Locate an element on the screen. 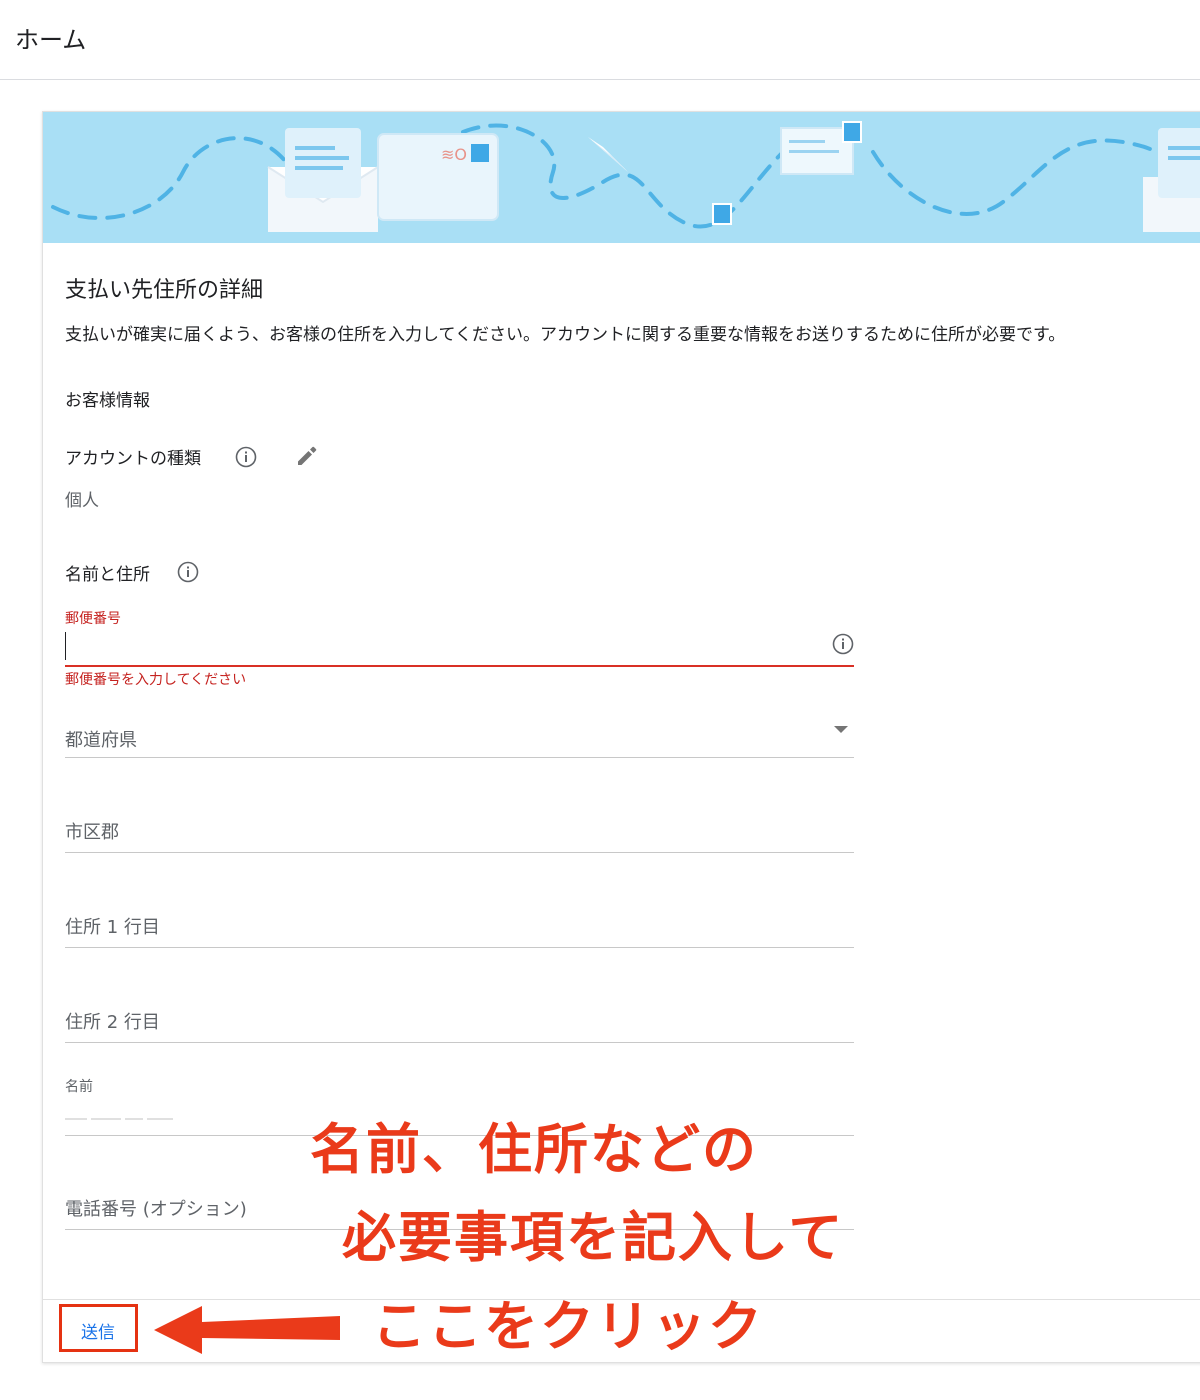  city-input: 市区郡 is located at coordinates (459, 829).